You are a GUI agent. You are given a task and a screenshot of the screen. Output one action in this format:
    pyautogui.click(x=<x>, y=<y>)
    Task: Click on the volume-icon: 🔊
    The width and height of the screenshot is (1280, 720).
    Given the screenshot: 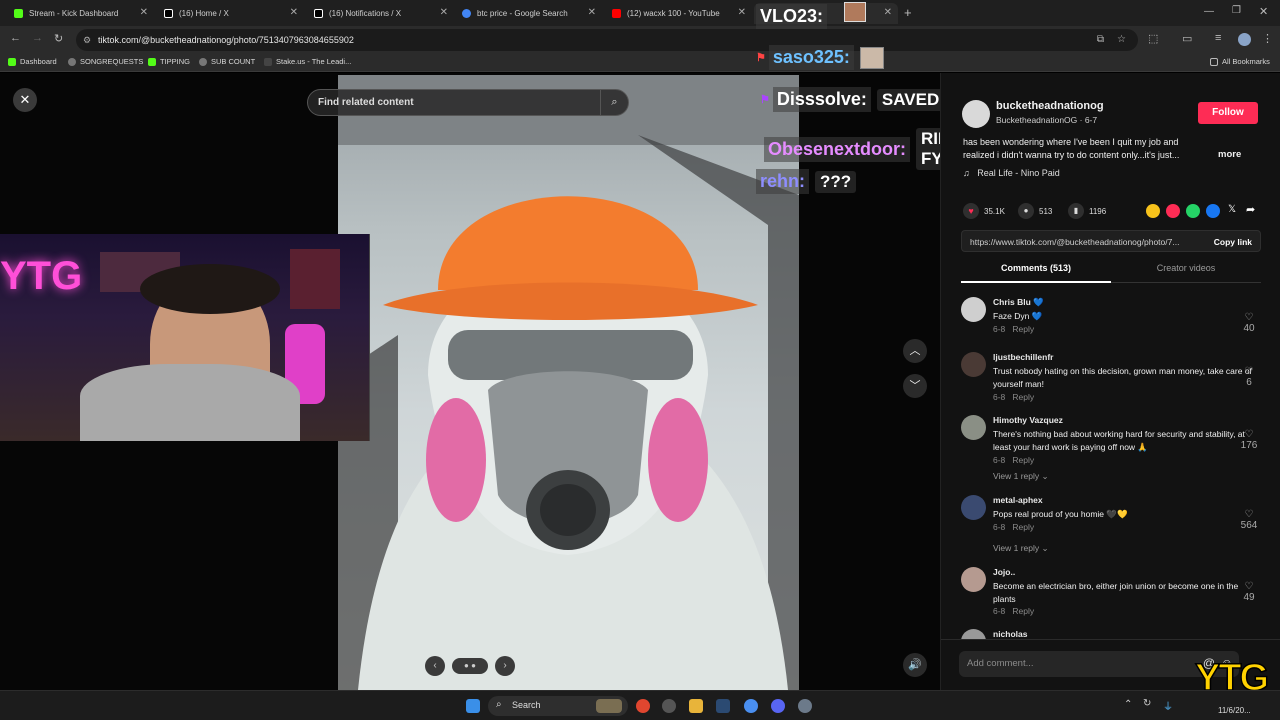 What is the action you would take?
    pyautogui.click(x=915, y=665)
    